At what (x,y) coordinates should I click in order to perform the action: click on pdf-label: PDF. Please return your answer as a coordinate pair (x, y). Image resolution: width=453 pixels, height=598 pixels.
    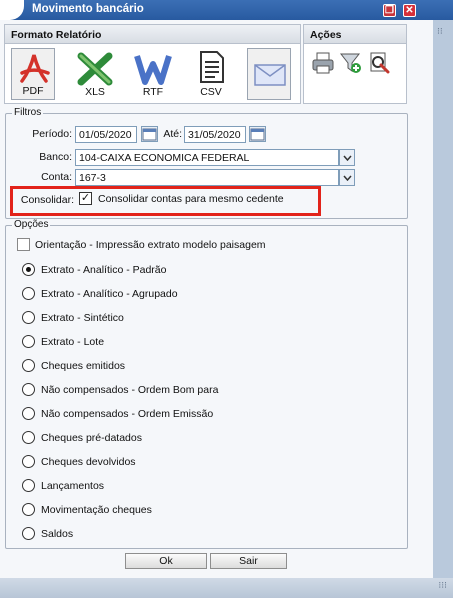
    Looking at the image, I should click on (33, 91).